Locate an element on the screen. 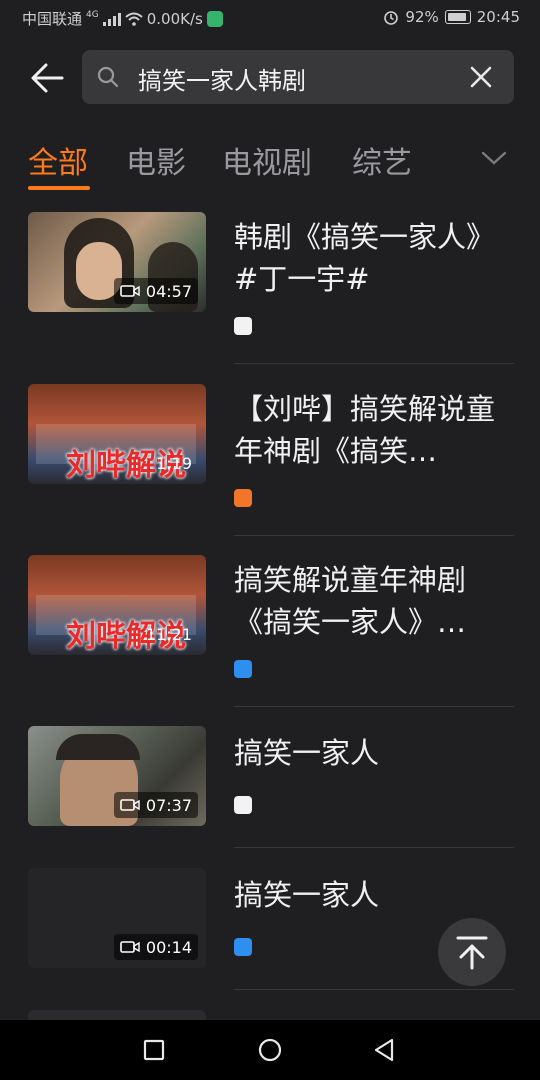 The width and height of the screenshot is (540, 1080). duration-text: 1:19 is located at coordinates (174, 463).